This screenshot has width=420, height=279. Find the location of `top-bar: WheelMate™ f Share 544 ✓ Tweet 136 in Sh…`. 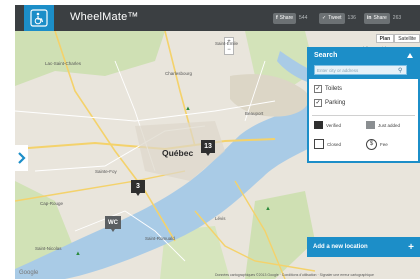

top-bar: WheelMate™ f Share 544 ✓ Tweet 136 in Sh… is located at coordinates (217, 18).